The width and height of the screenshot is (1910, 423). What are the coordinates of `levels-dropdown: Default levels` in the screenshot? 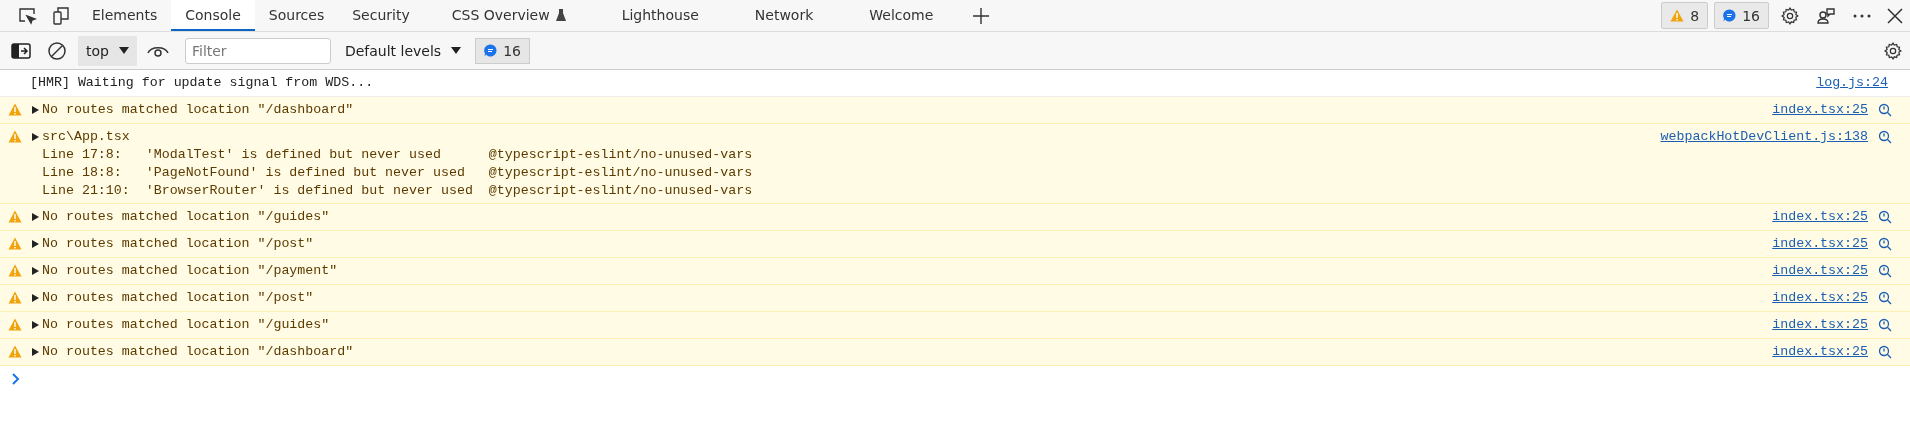 It's located at (403, 50).